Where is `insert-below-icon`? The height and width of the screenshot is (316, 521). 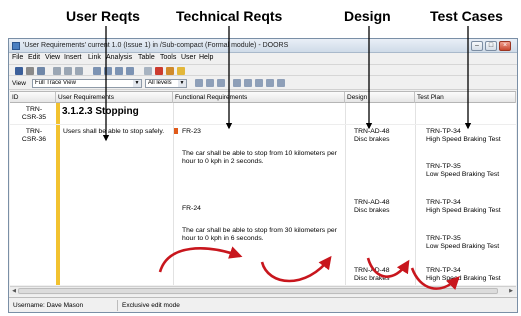
insert-below-icon is located at coordinates (108, 71).